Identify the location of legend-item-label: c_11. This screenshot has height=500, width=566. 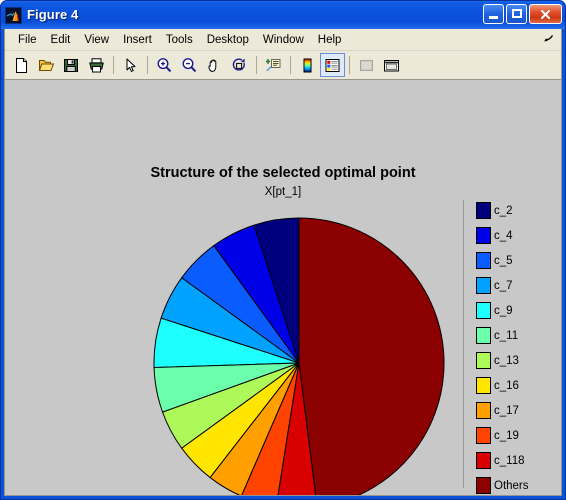
(506, 335).